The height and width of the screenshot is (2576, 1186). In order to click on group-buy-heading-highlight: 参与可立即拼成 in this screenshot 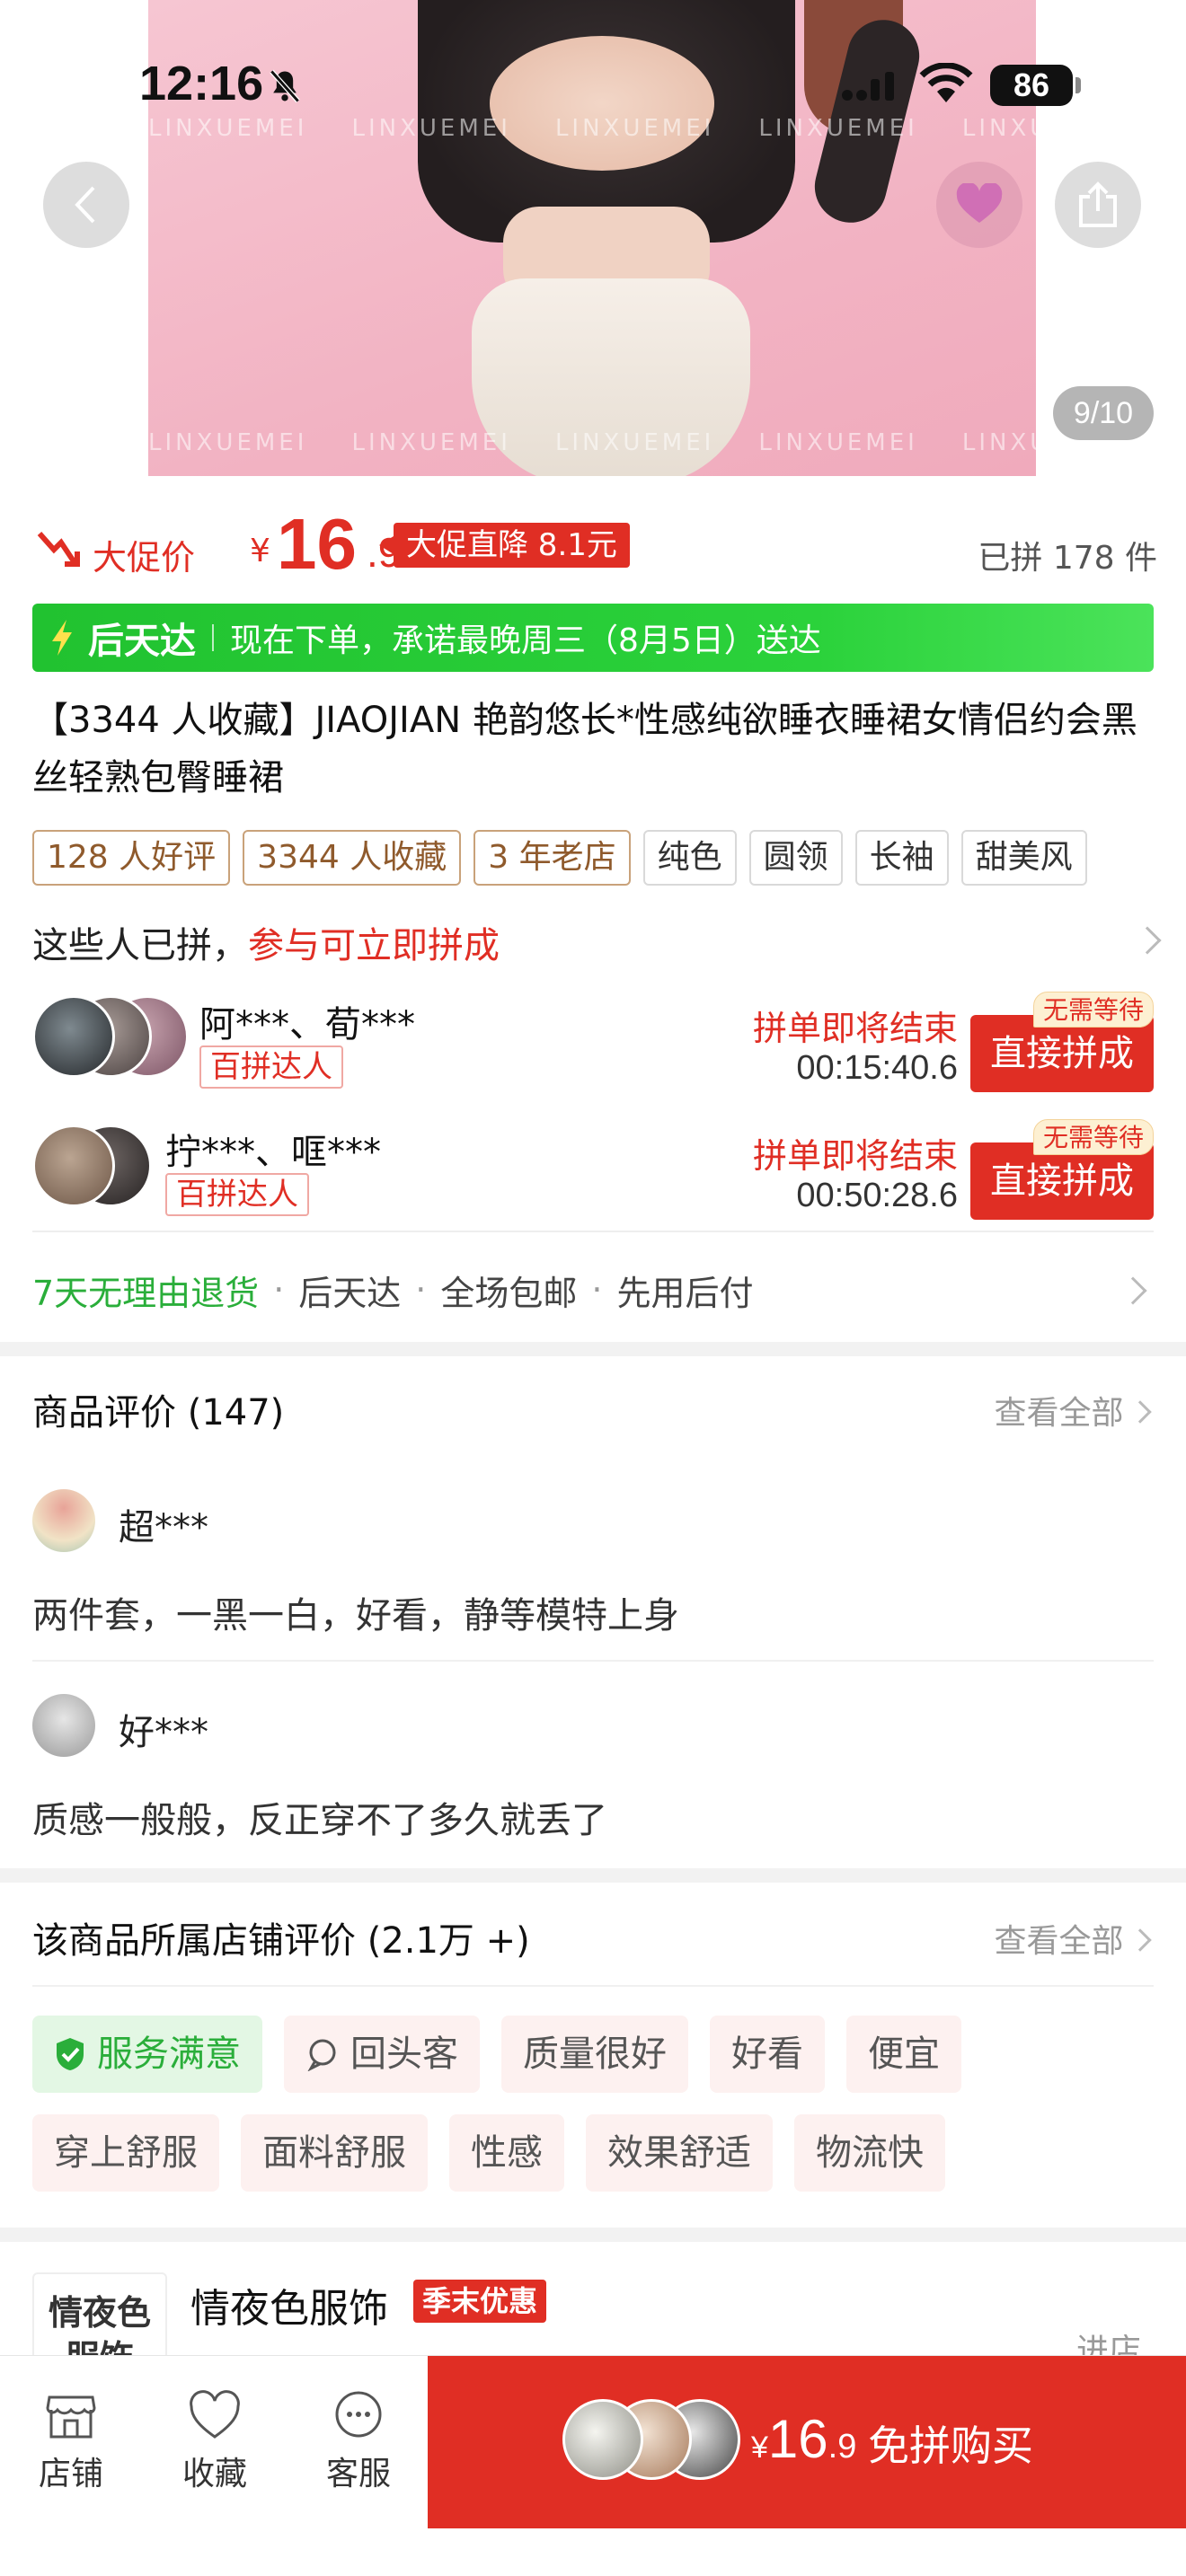, I will do `click(374, 945)`.